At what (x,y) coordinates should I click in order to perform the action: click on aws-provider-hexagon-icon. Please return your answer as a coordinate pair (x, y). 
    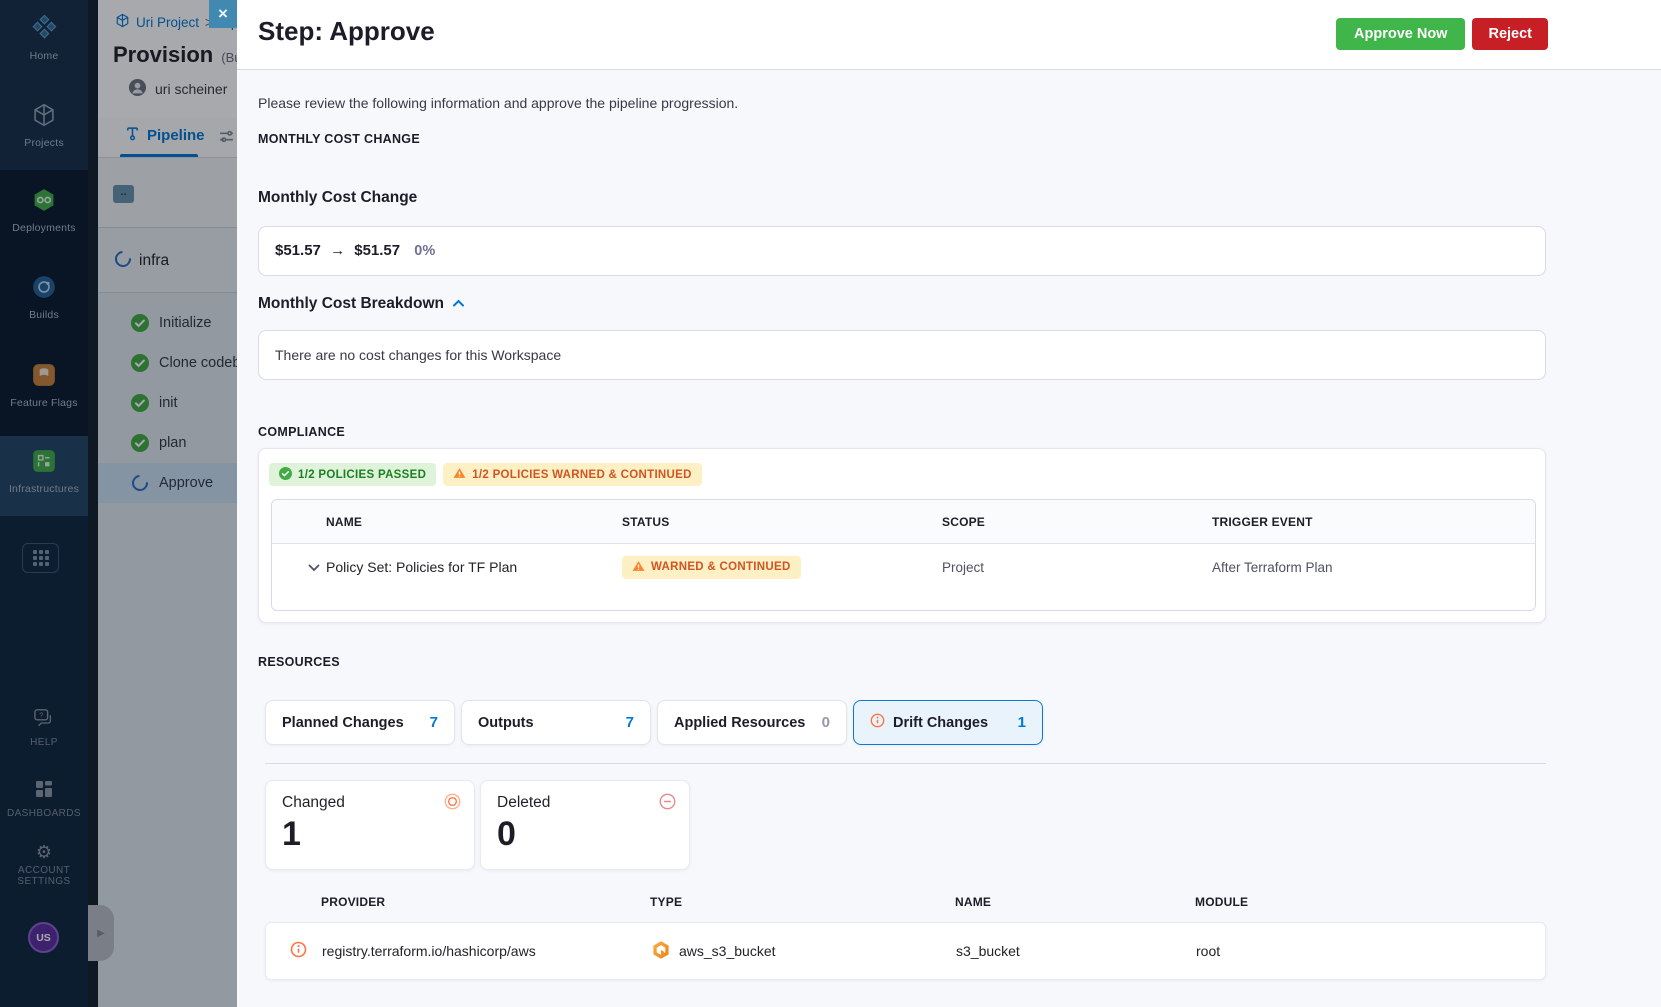
    Looking at the image, I should click on (661, 951).